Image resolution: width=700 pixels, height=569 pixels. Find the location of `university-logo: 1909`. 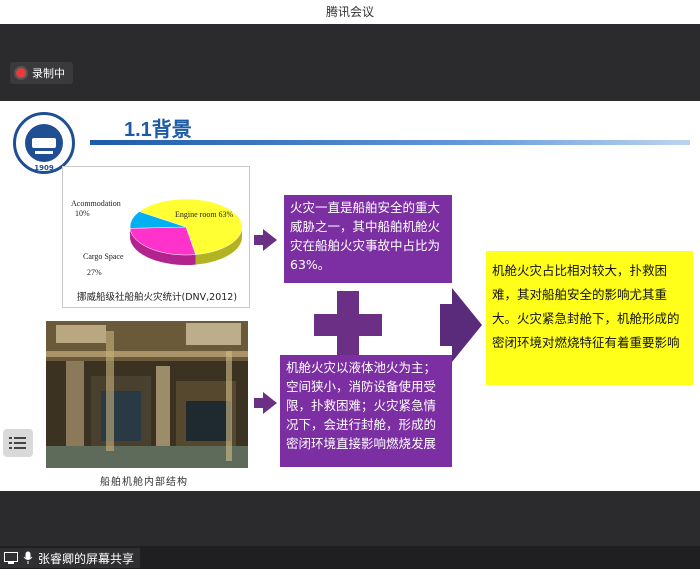

university-logo: 1909 is located at coordinates (44, 143).